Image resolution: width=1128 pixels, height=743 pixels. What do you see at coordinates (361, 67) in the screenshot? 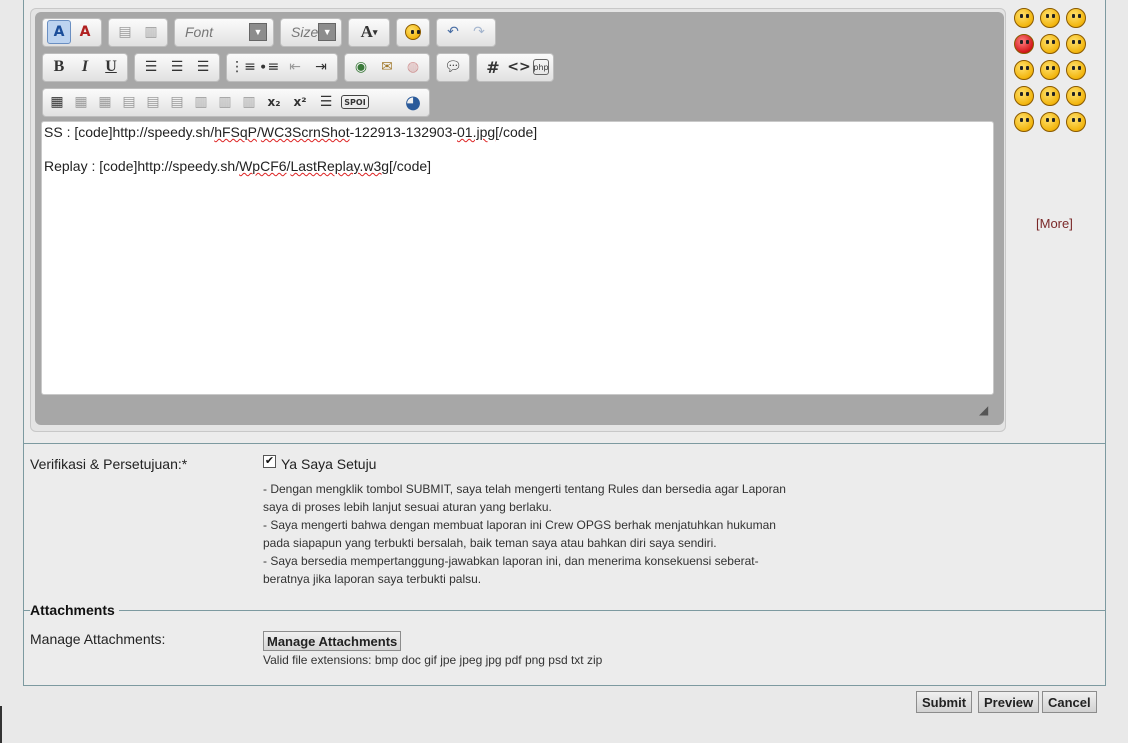
I see `insert-link-icon: ◉` at bounding box center [361, 67].